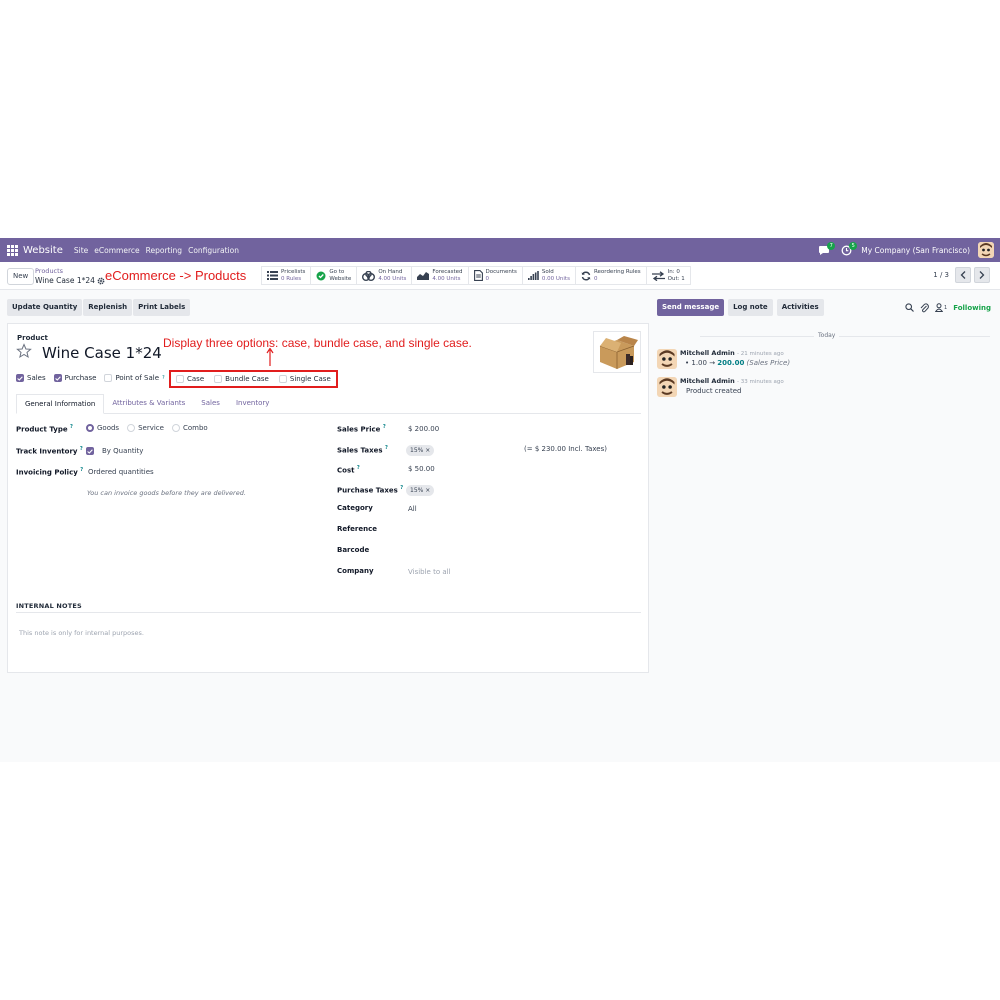  I want to click on menu-site: Site, so click(81, 250).